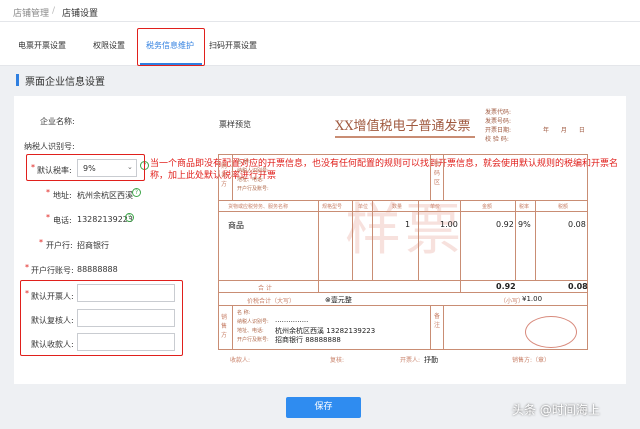 This screenshot has width=640, height=429. I want to click on col-price: 单价, so click(435, 207).